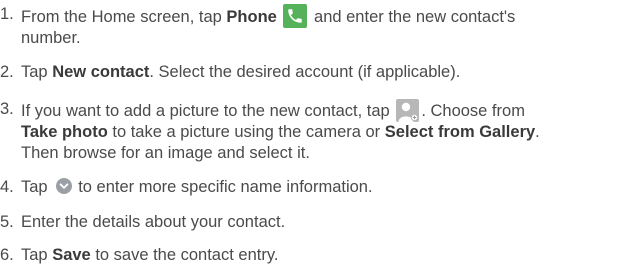 Image resolution: width=619 pixels, height=270 pixels. Describe the element at coordinates (101, 72) in the screenshot. I see `new-contact-label: New contact` at that location.